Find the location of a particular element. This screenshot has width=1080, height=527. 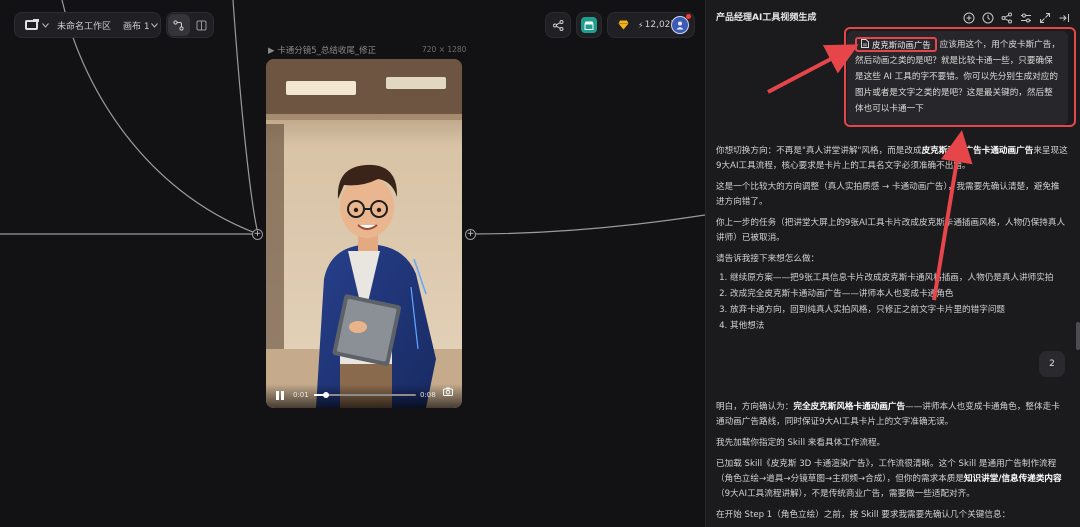

add-icon is located at coordinates (969, 16).